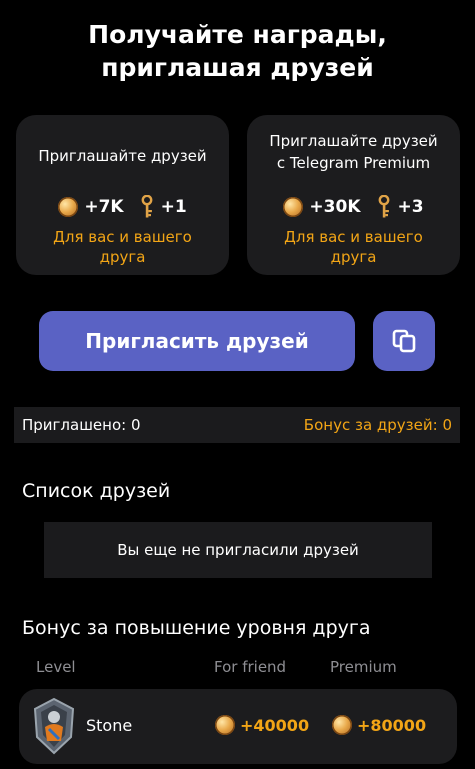 The width and height of the screenshot is (475, 769). I want to click on page-title: Получайте награды, приглашая друзей, so click(237, 51).